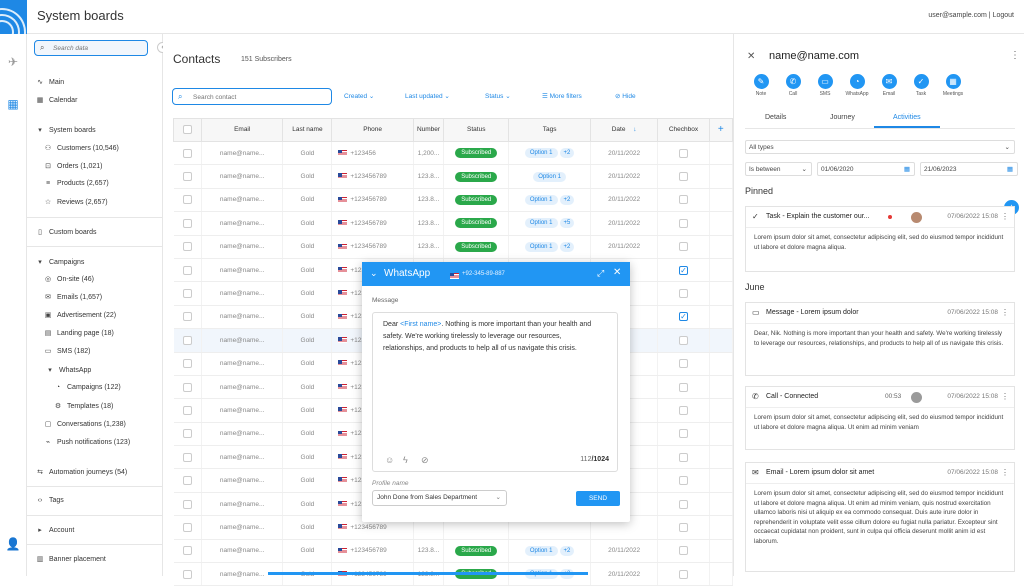  I want to click on sidebar-item-11: ▣ Advertisement (22), so click(79, 315).